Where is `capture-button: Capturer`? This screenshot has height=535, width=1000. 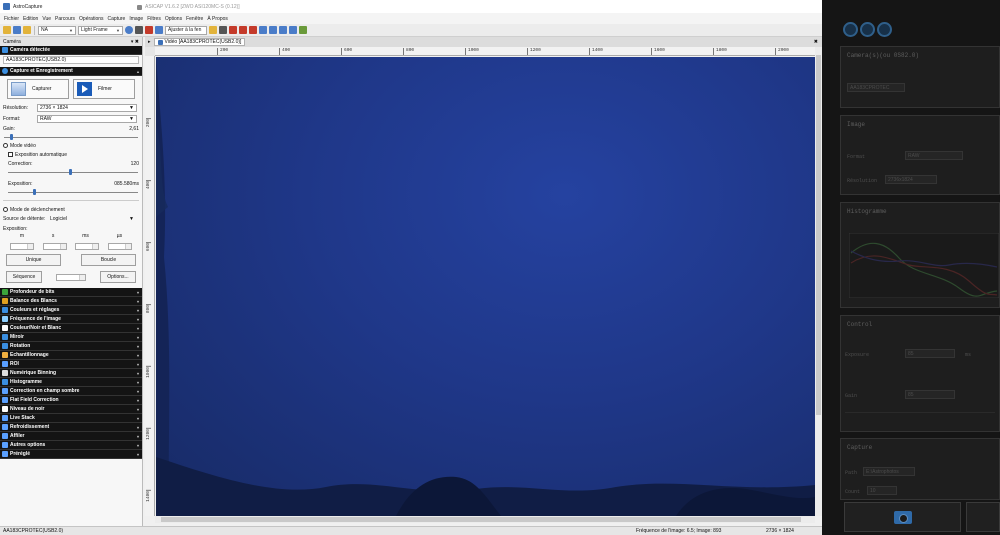 capture-button: Capturer is located at coordinates (38, 89).